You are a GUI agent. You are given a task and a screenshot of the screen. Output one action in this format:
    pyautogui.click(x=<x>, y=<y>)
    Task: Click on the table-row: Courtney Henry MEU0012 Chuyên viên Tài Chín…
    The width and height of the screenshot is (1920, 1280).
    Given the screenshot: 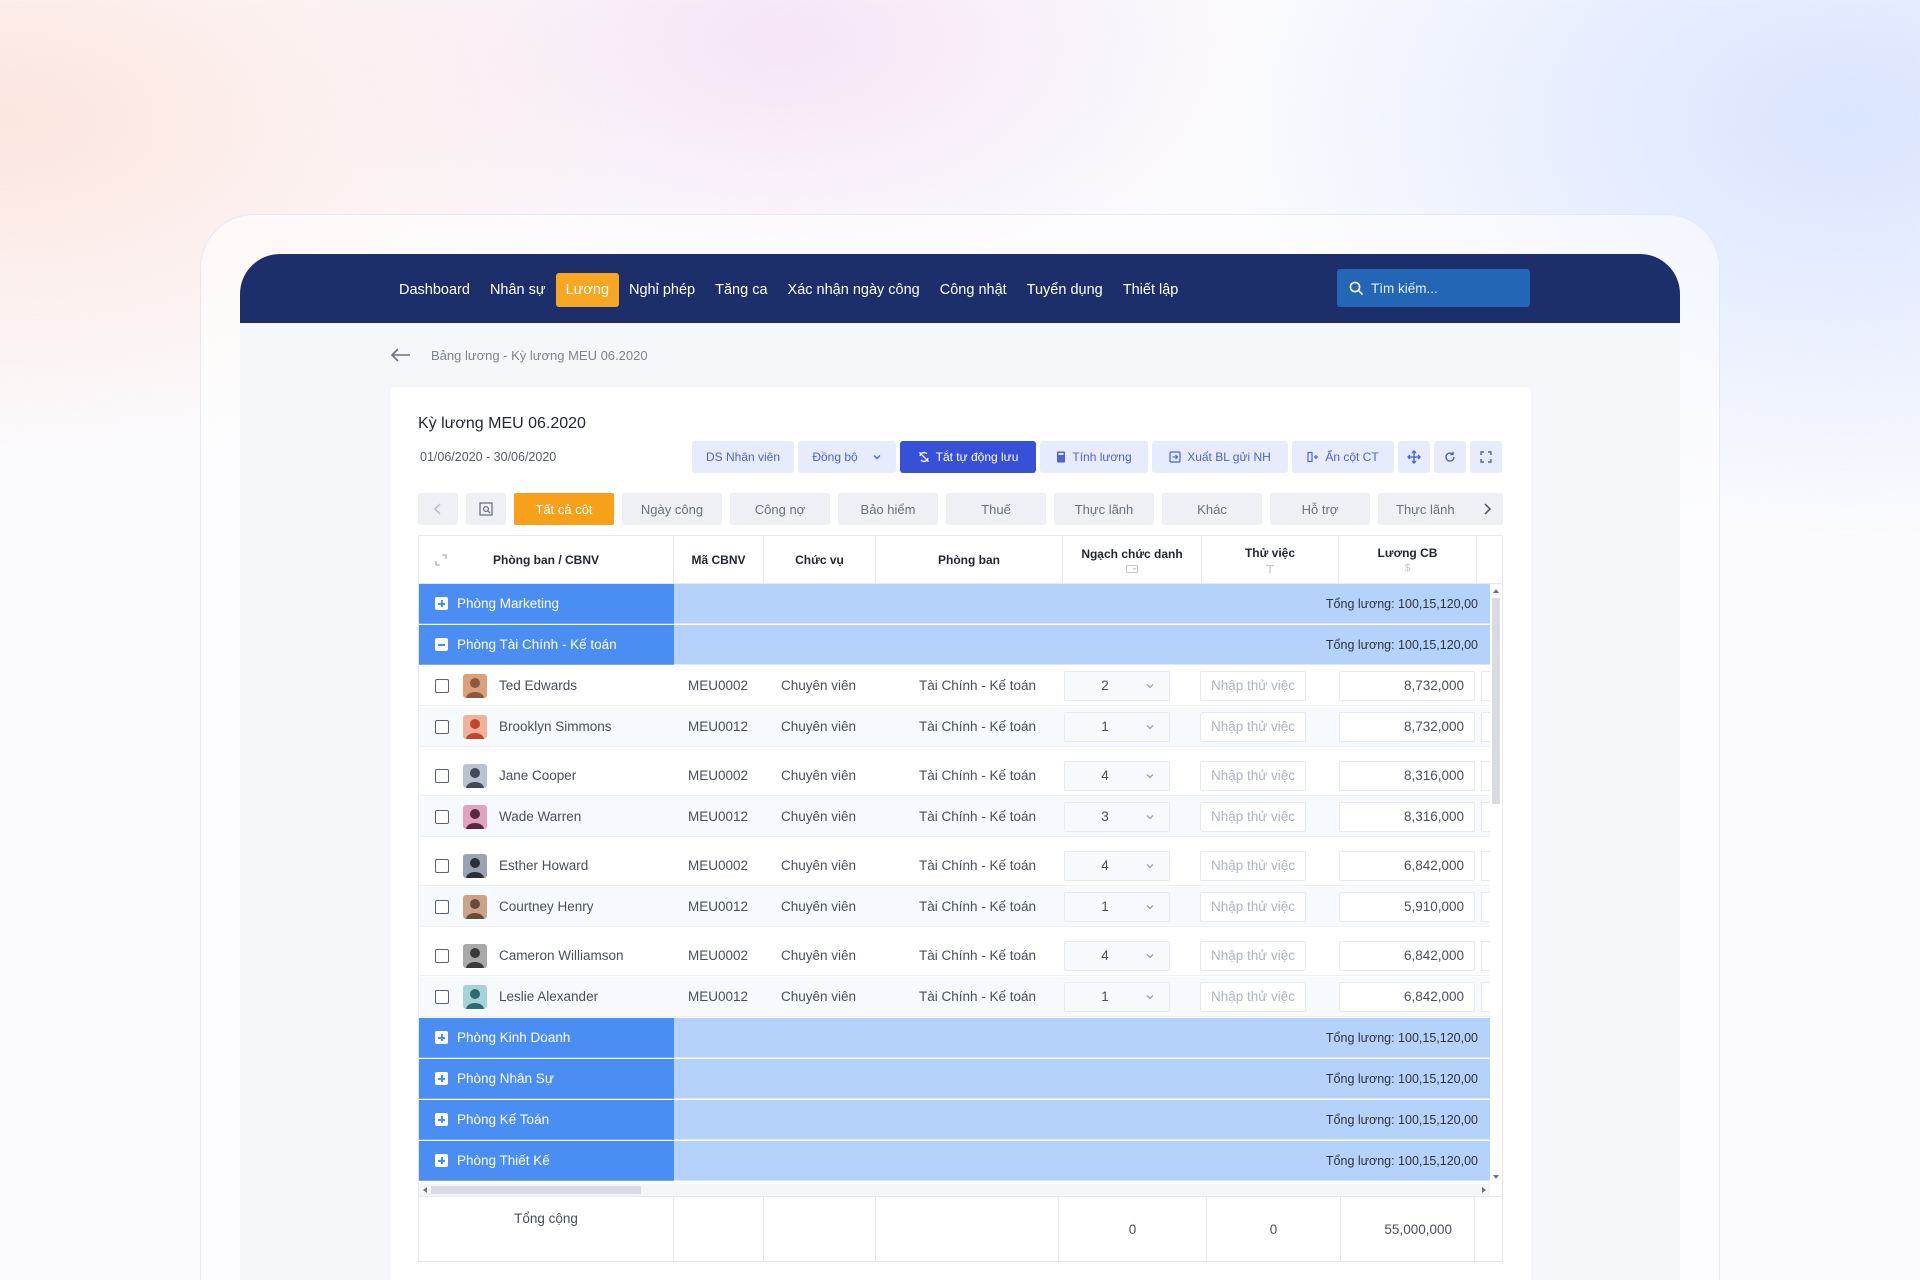 What is the action you would take?
    pyautogui.click(x=954, y=907)
    